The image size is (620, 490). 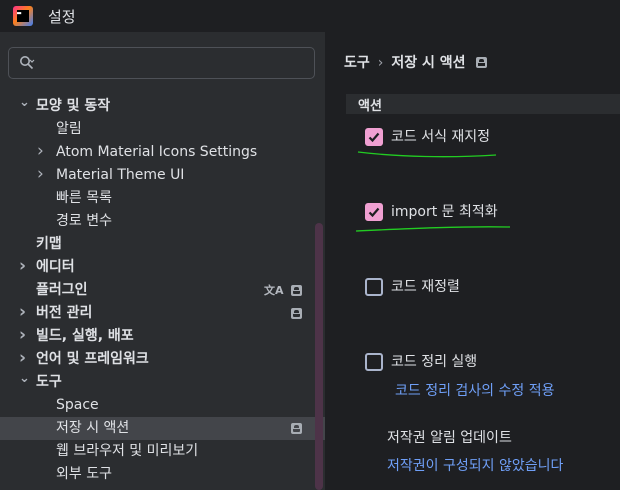 I want to click on checkbox-rearrange-code, so click(x=374, y=287).